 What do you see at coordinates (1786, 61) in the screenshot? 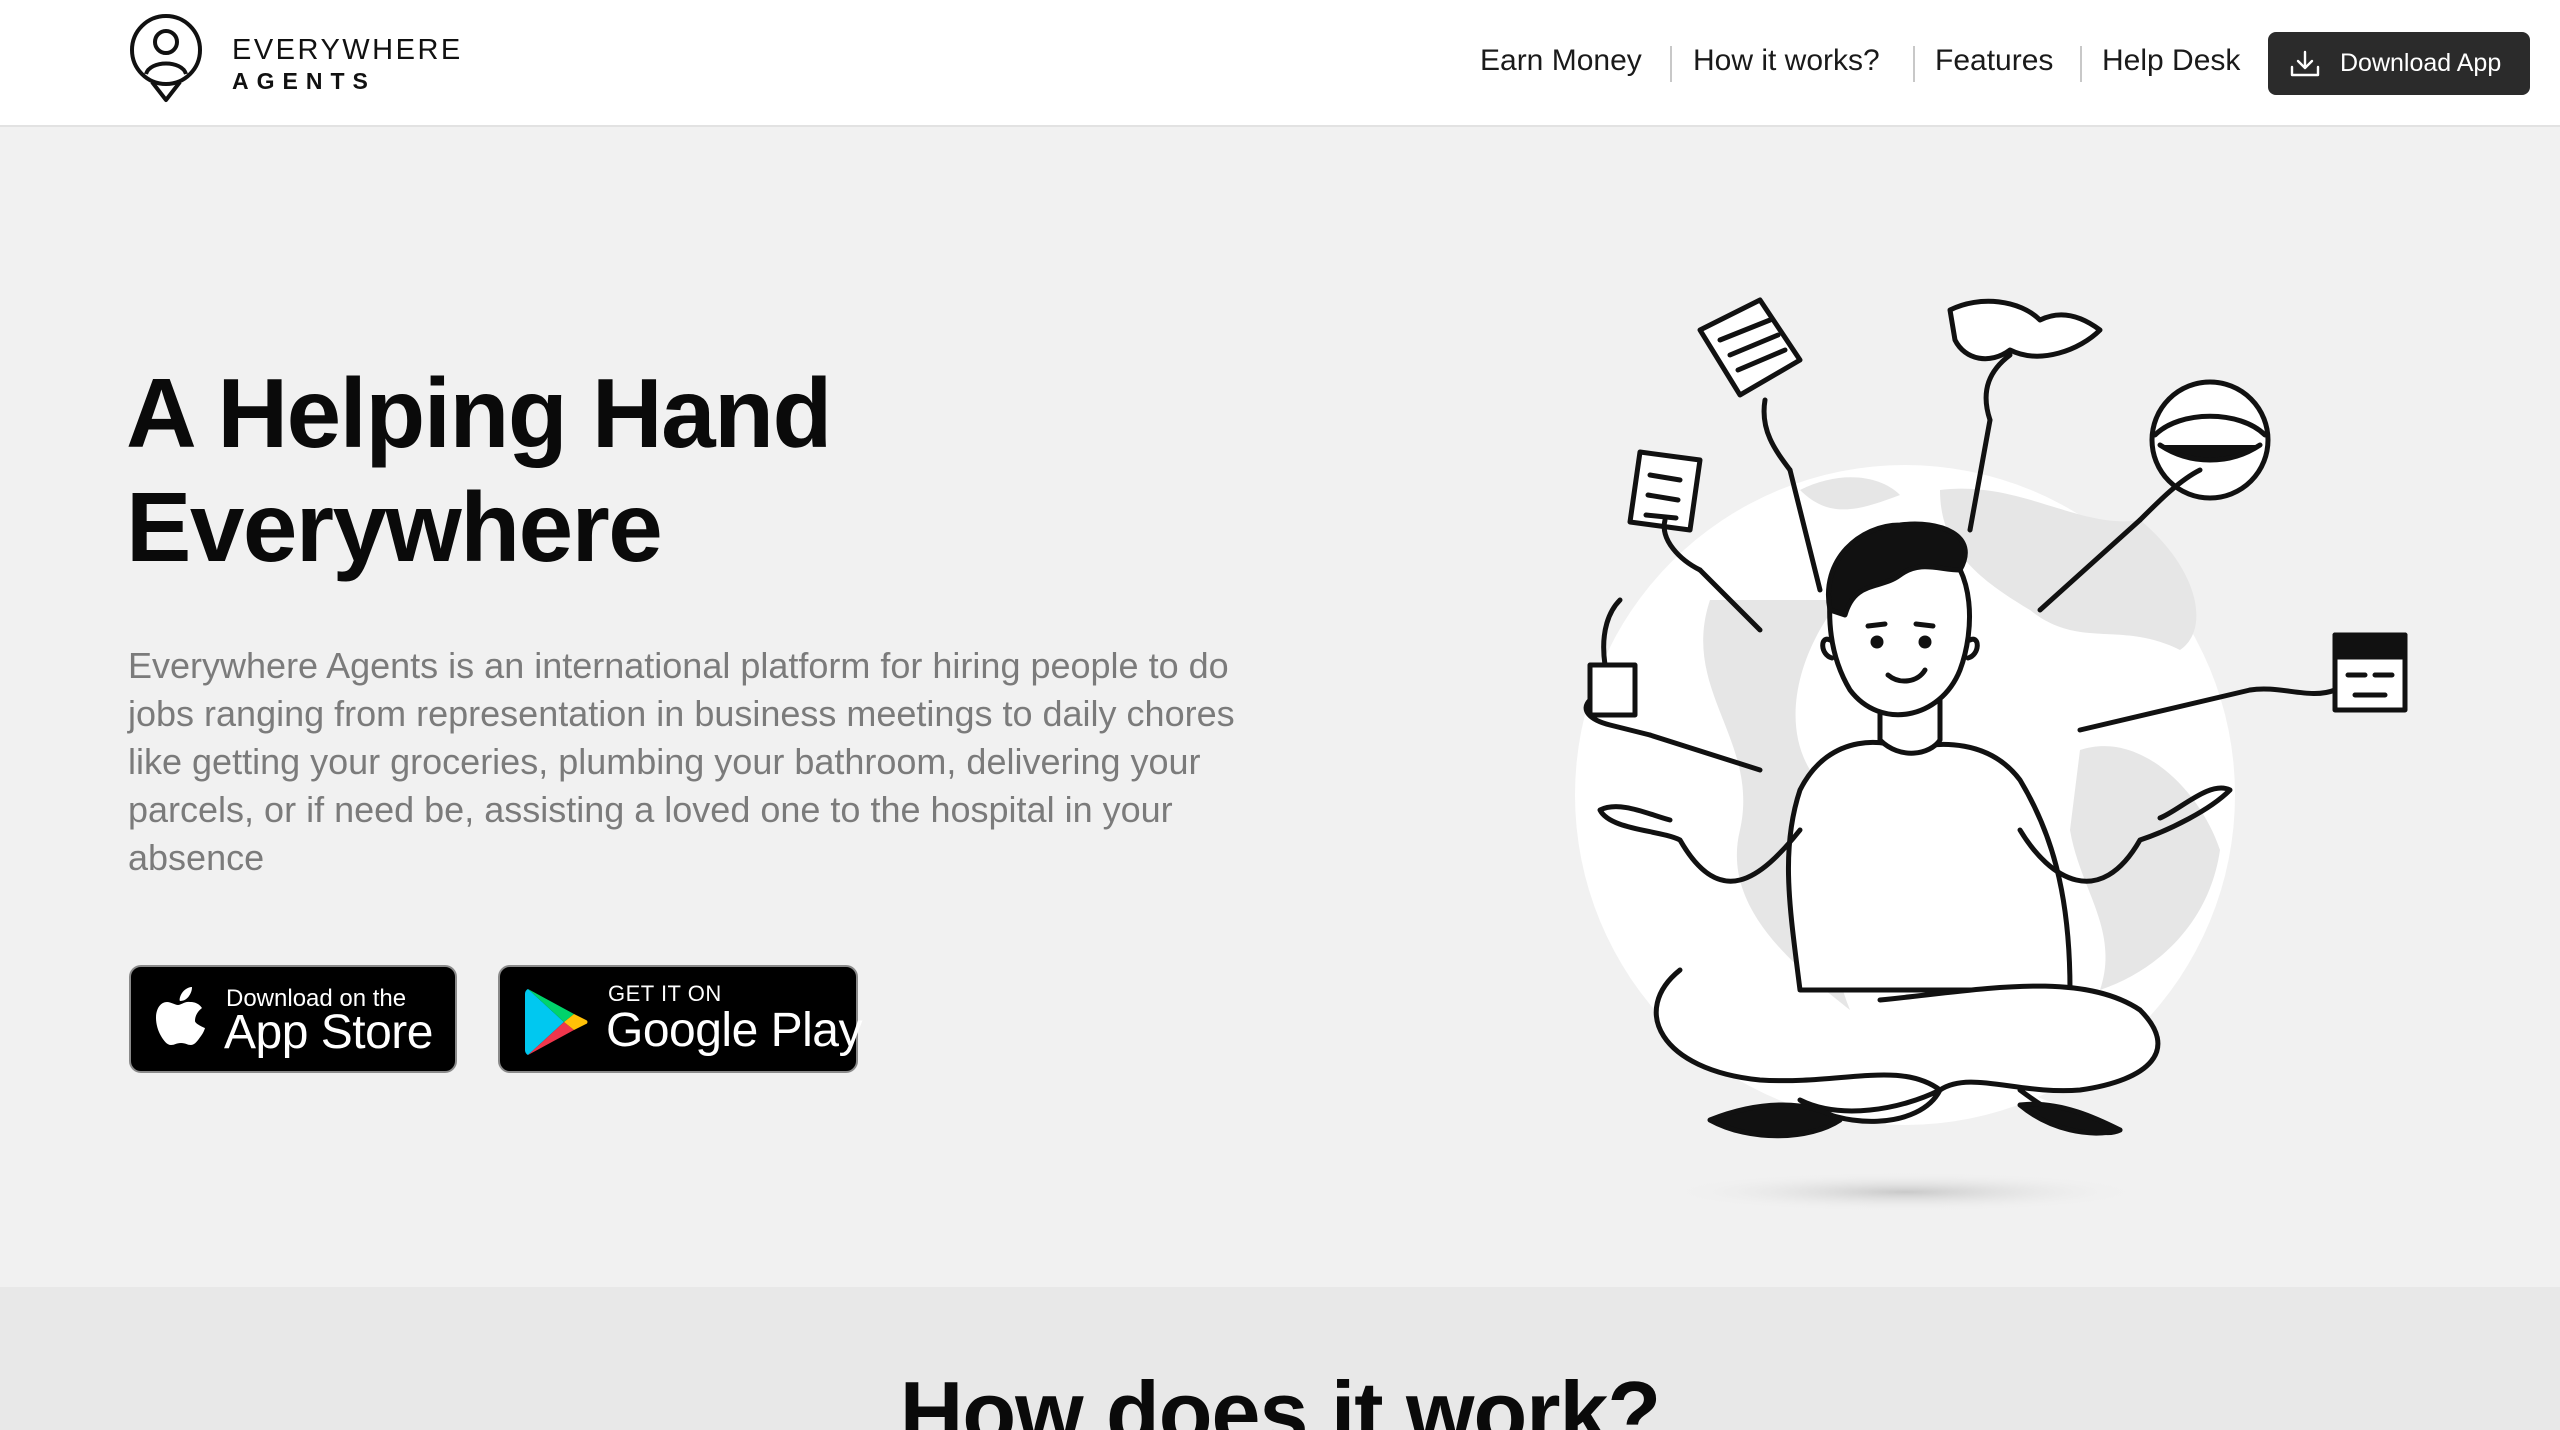
I see `nav-how-it-works: How it works?` at bounding box center [1786, 61].